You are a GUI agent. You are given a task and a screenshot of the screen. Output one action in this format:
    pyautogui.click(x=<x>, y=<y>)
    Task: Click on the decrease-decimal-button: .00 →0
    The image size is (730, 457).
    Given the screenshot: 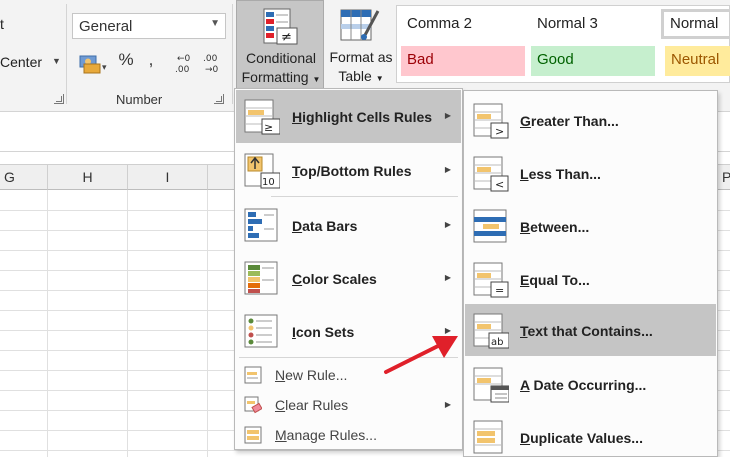 What is the action you would take?
    pyautogui.click(x=214, y=63)
    